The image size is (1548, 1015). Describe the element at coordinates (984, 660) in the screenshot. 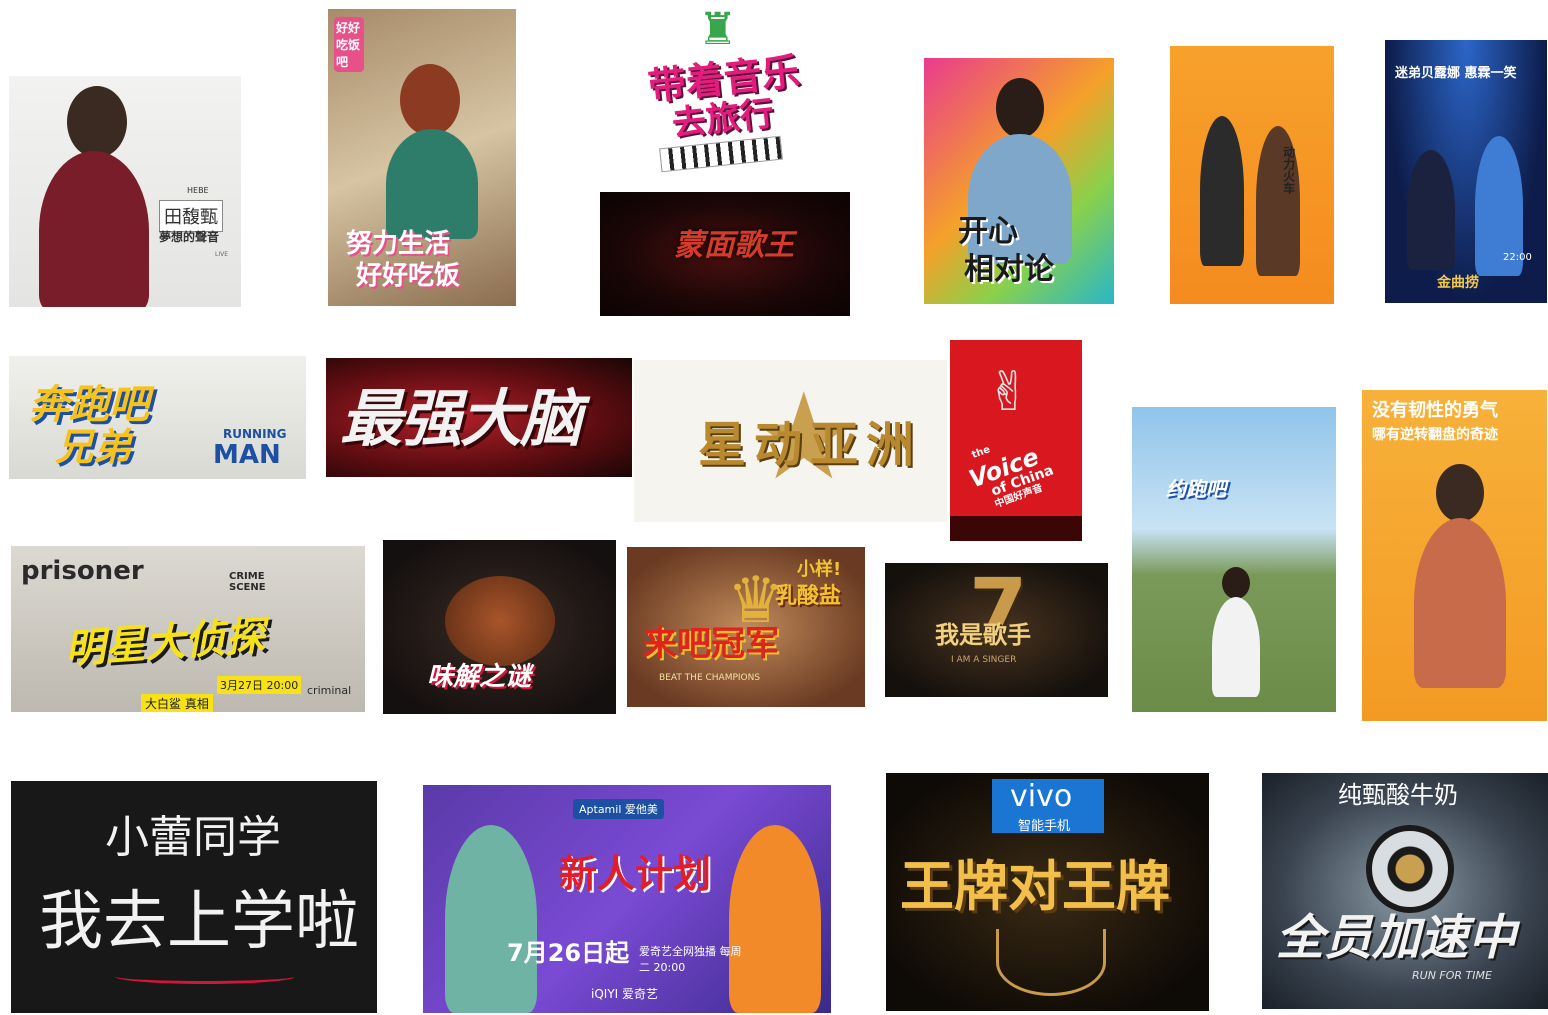

I see `singer-en: I AM A SINGER` at that location.